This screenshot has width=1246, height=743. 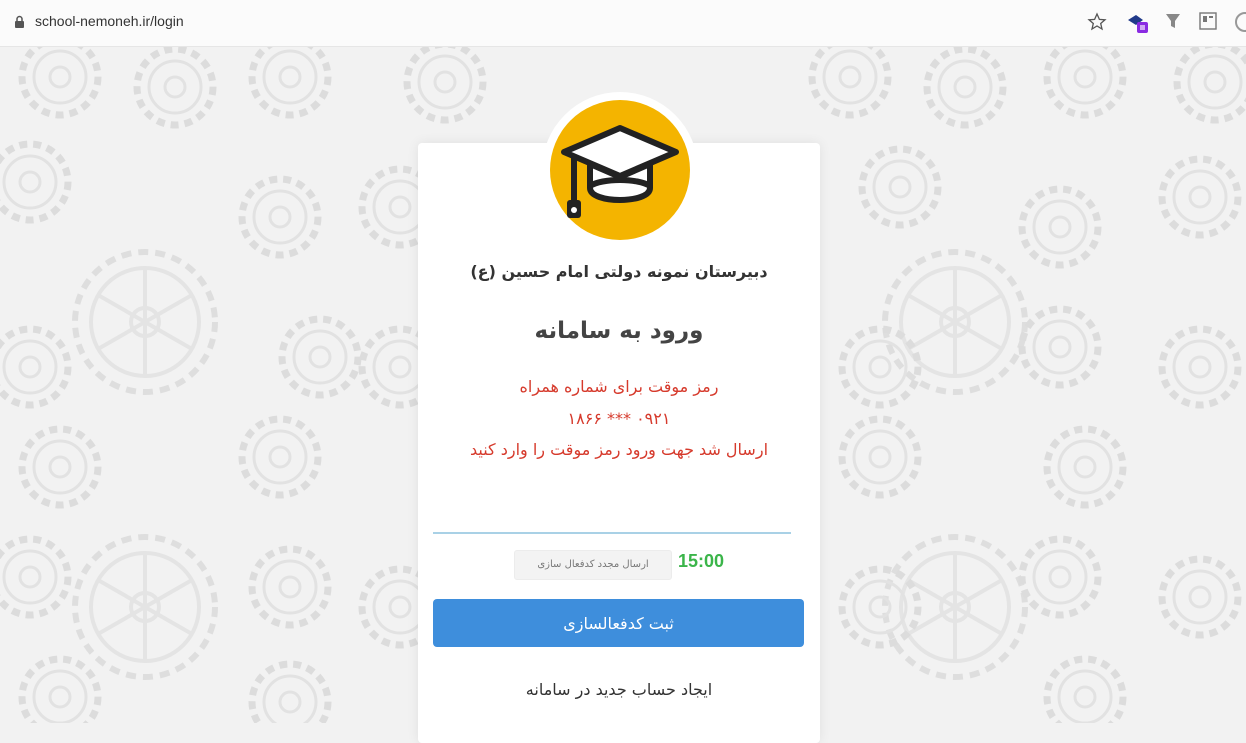 What do you see at coordinates (619, 331) in the screenshot?
I see `page-title: ورود به سامانه` at bounding box center [619, 331].